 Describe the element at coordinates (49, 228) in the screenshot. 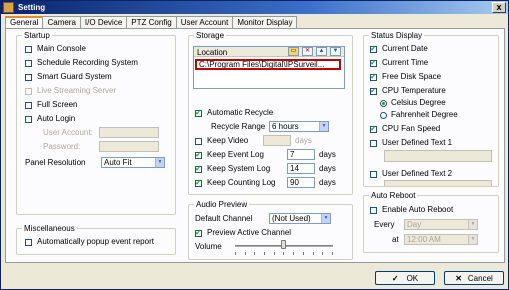

I see `misc-title: Miscellaneous` at that location.